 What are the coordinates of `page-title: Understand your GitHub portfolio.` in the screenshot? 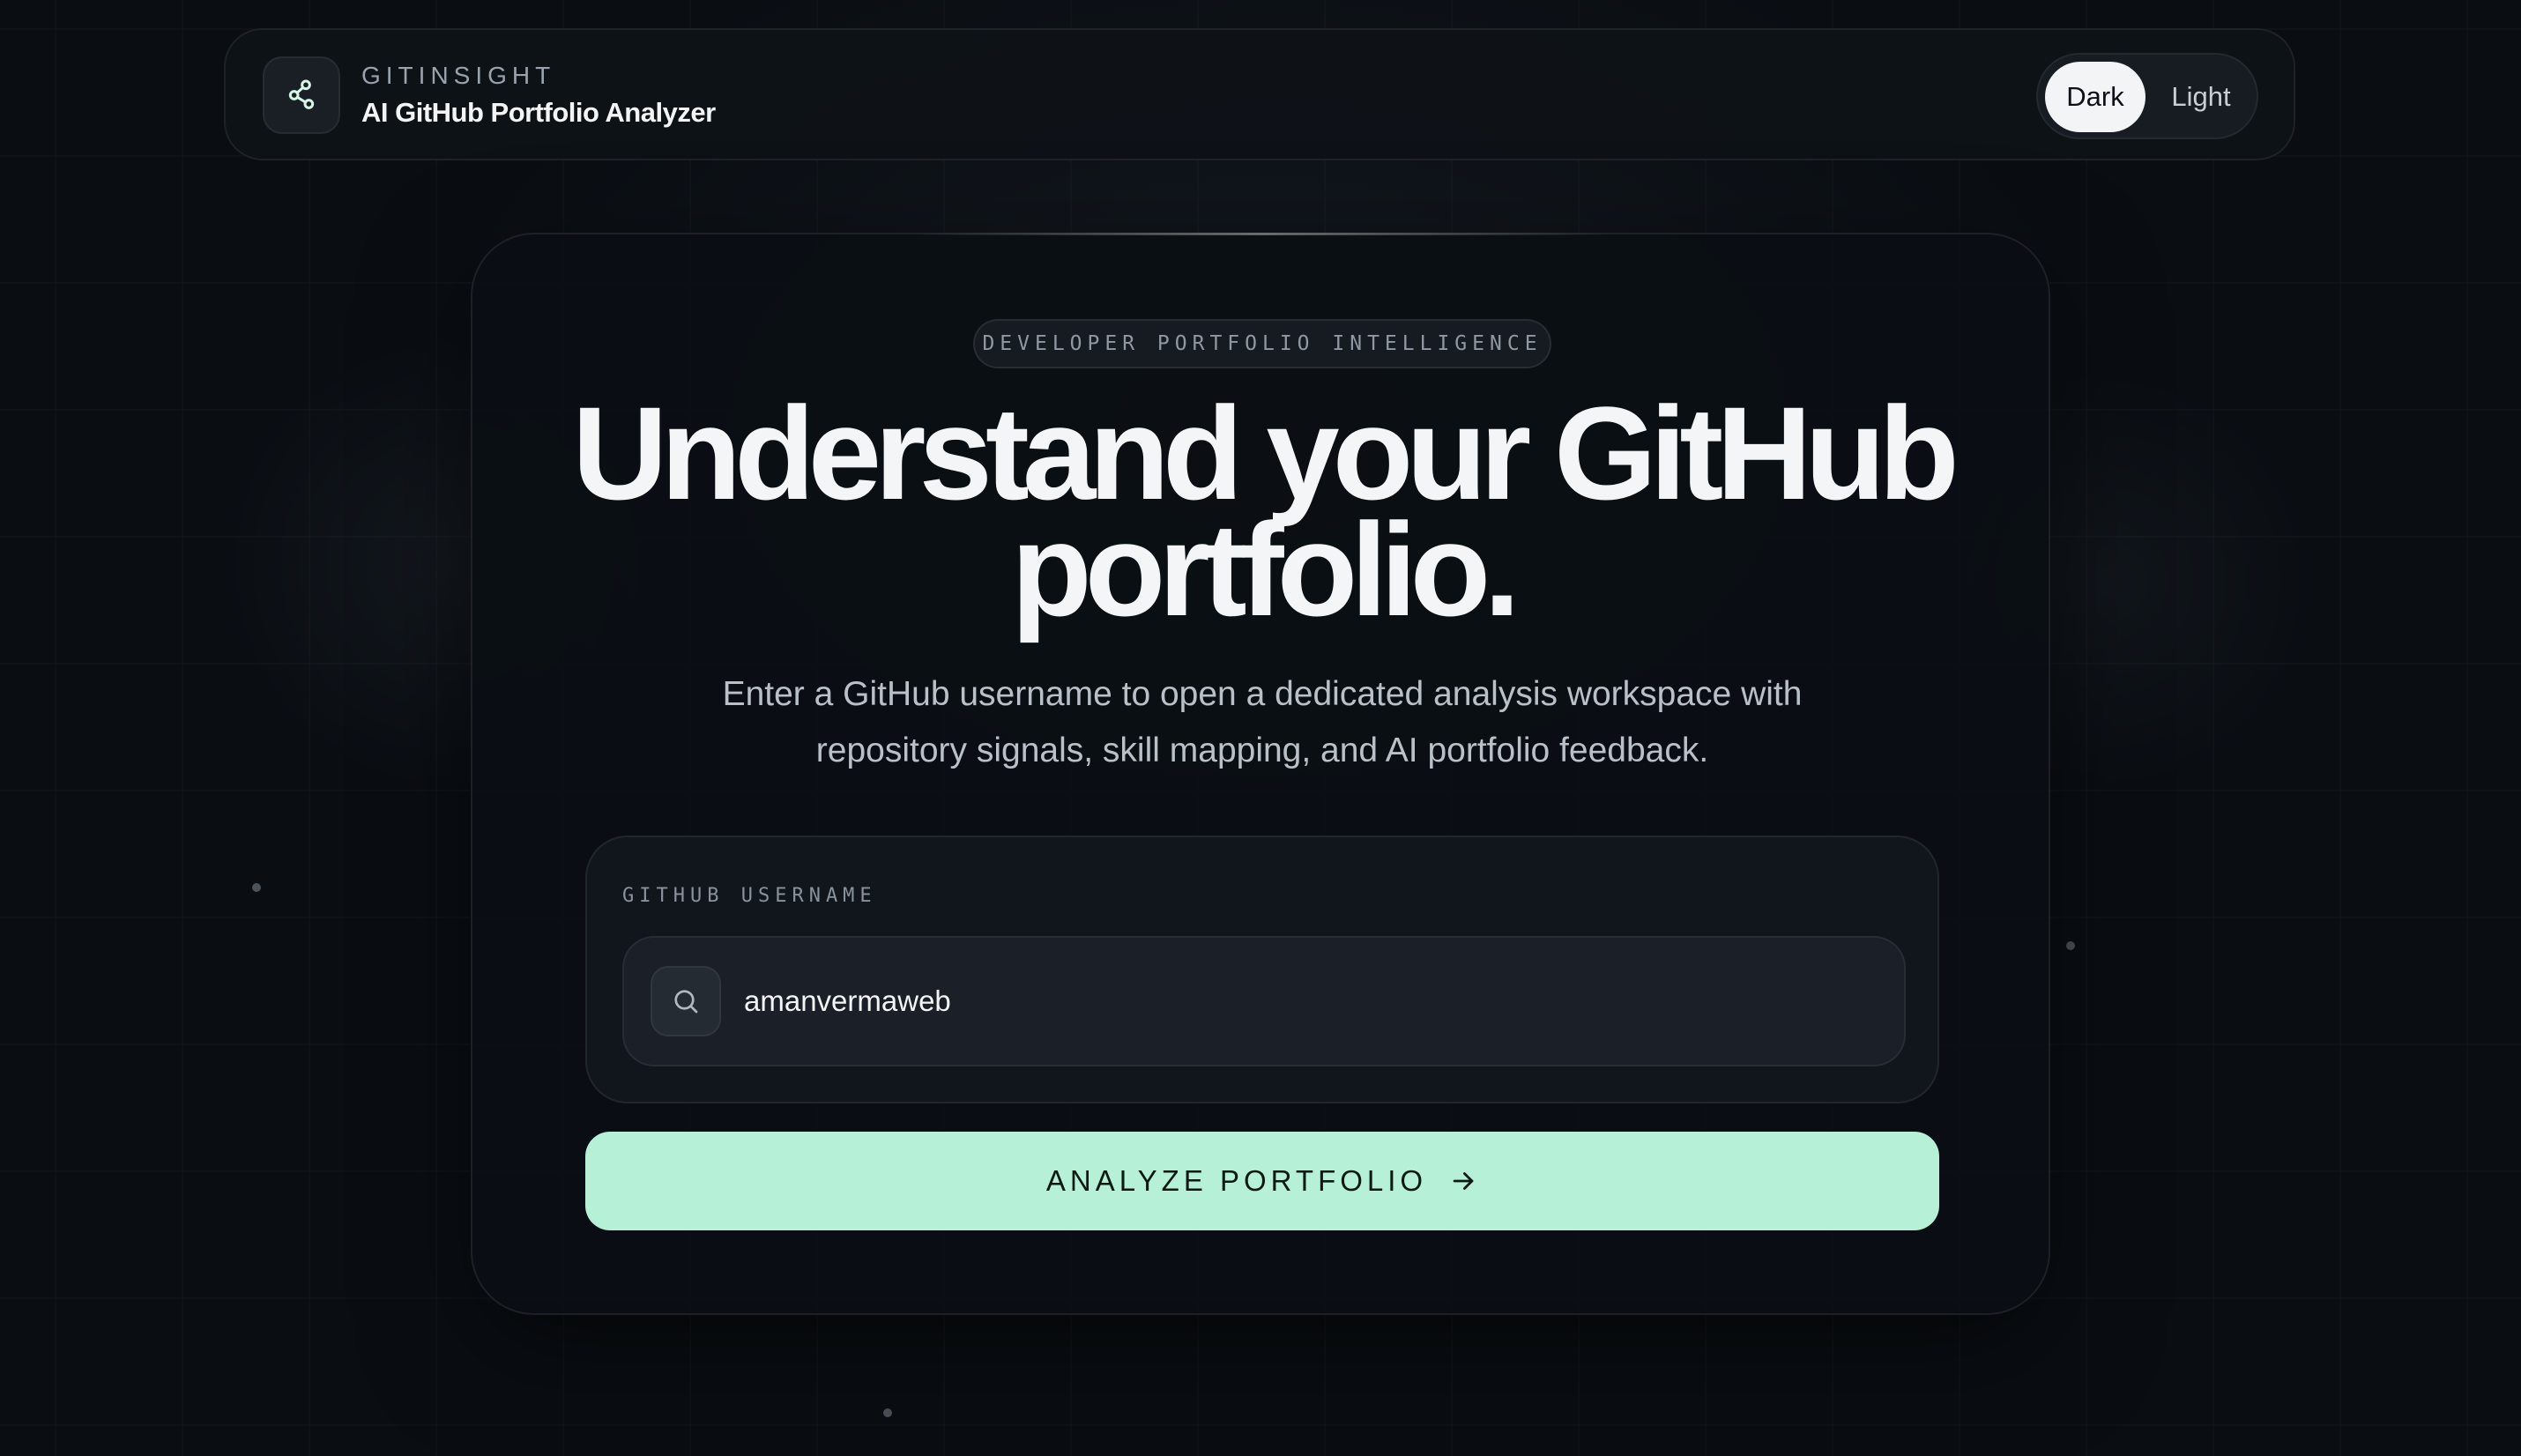 It's located at (1262, 511).